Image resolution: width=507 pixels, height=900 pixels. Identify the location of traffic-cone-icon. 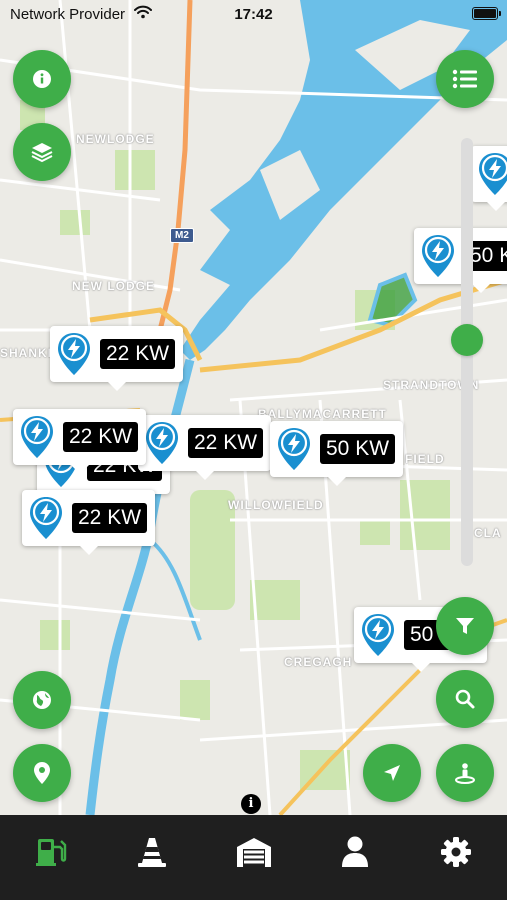
(152, 852).